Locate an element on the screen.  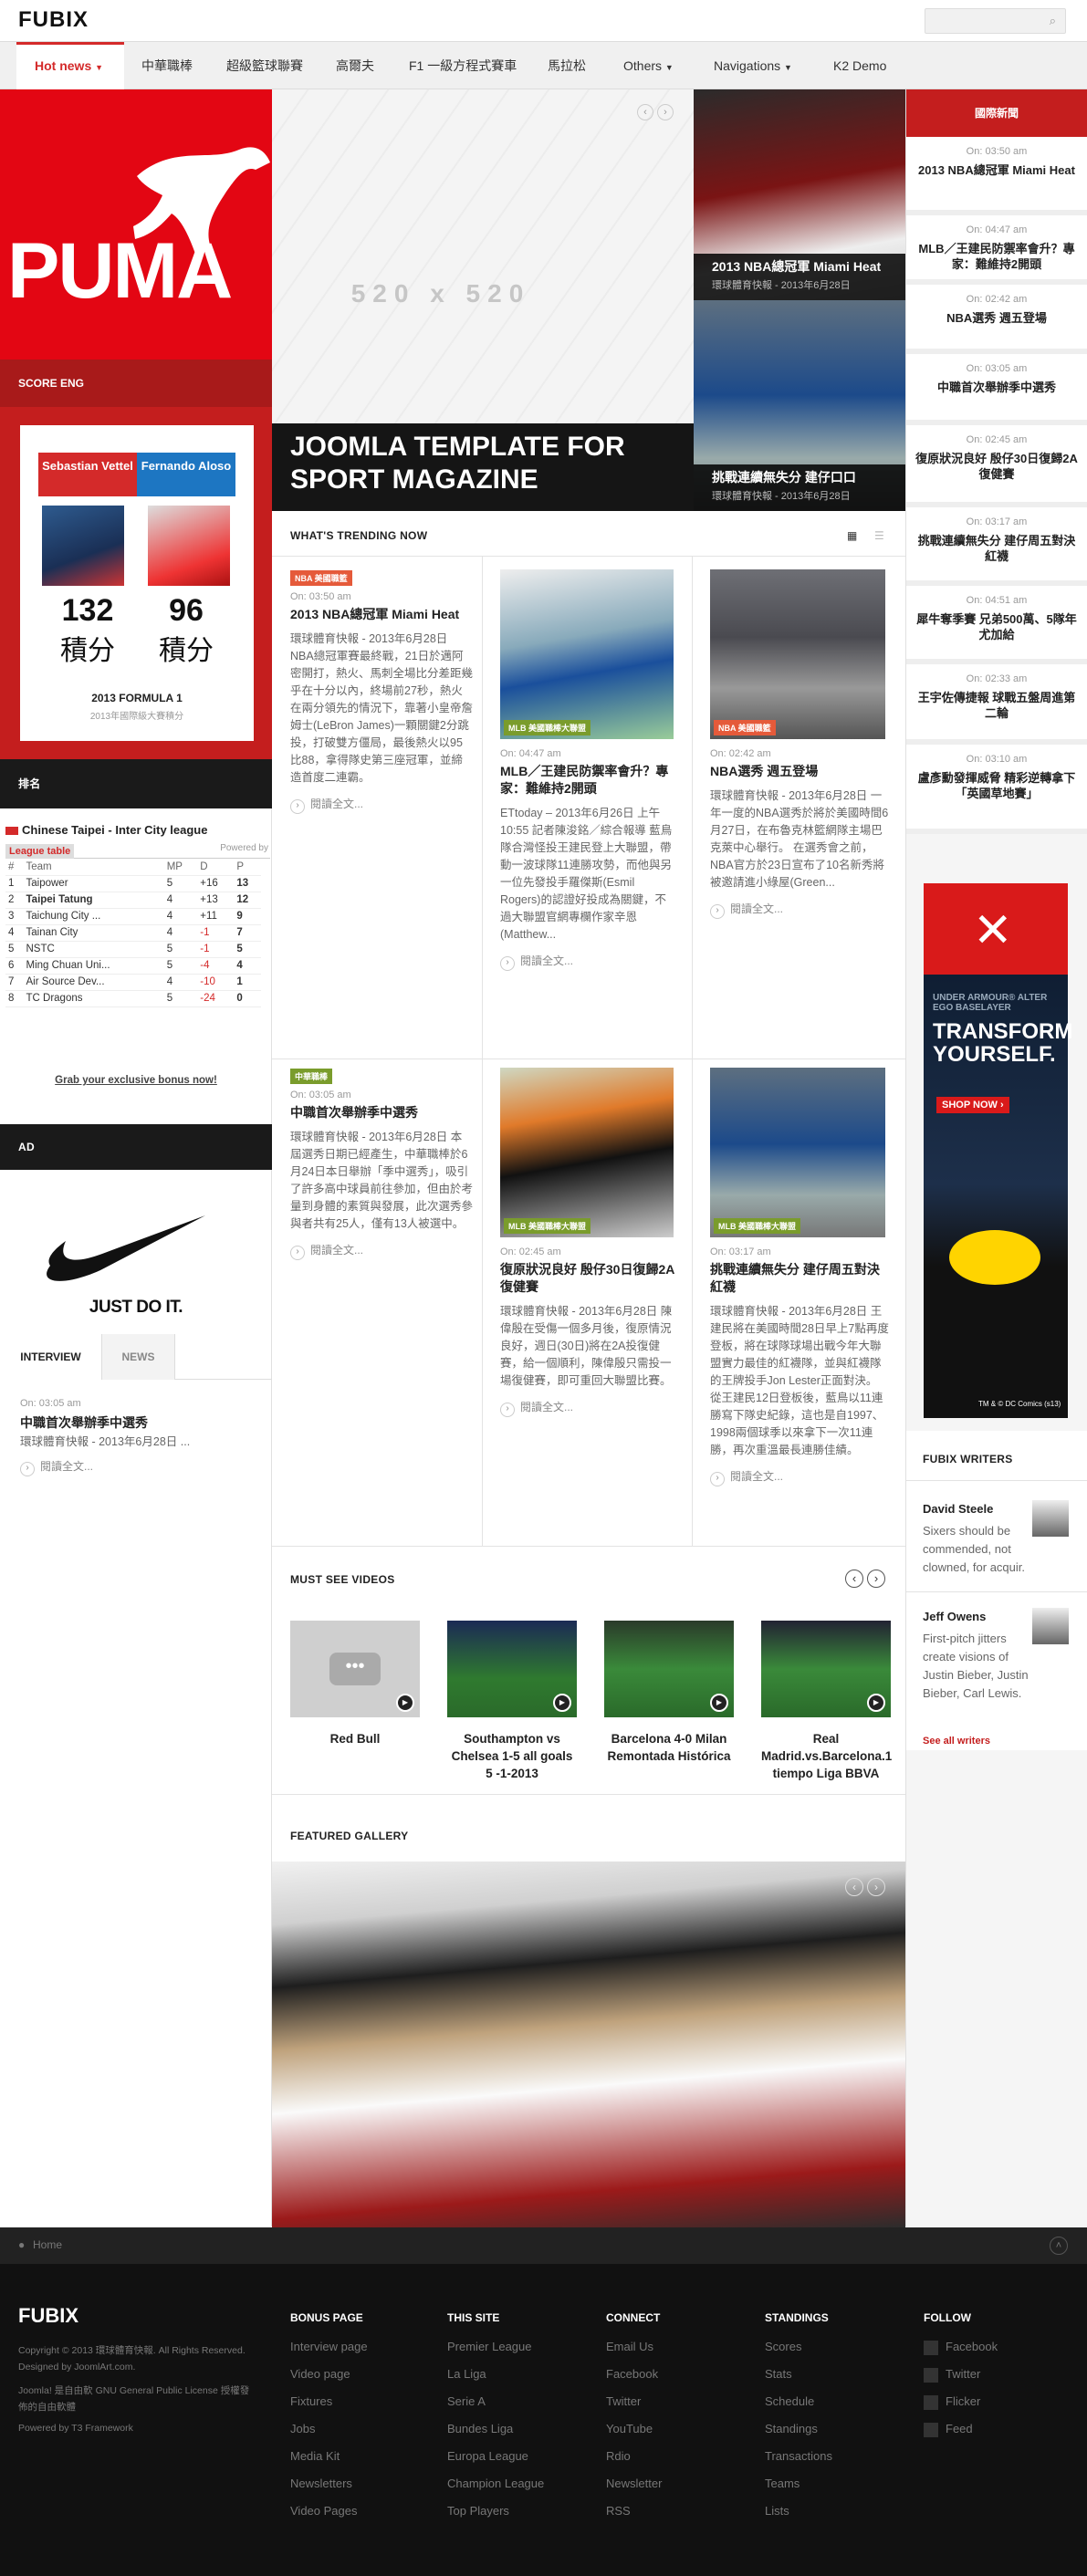
nike-ad: JUST DO IT. is located at coordinates (136, 1252).